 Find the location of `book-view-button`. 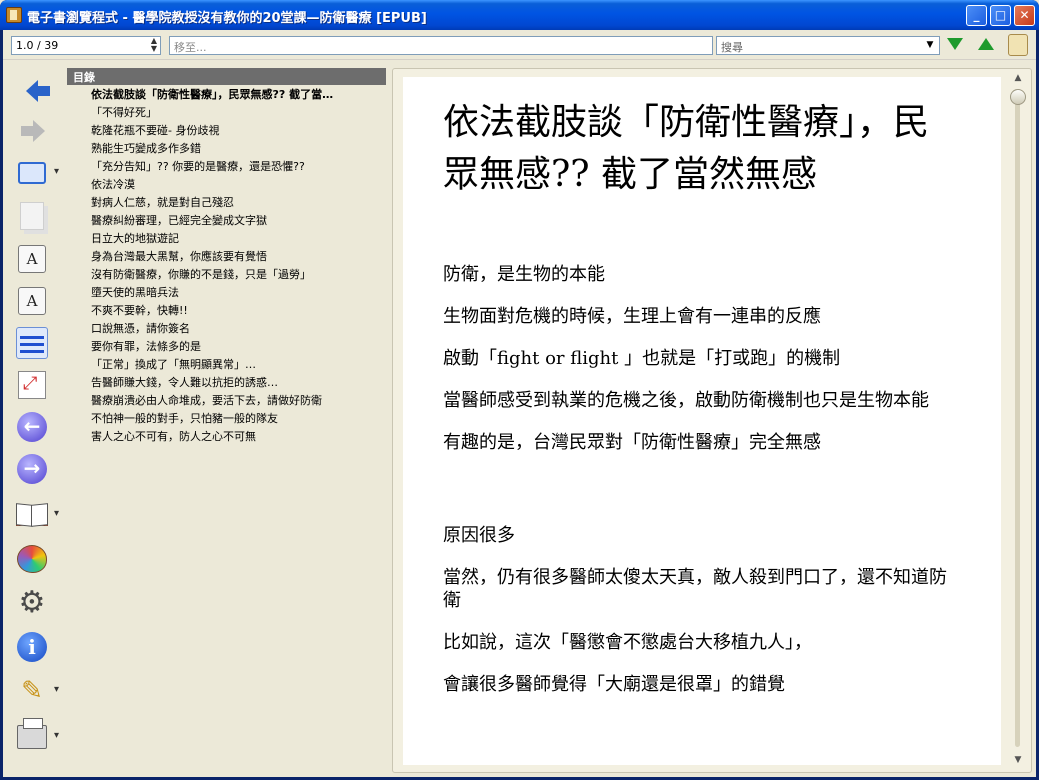

book-view-button is located at coordinates (36, 173).